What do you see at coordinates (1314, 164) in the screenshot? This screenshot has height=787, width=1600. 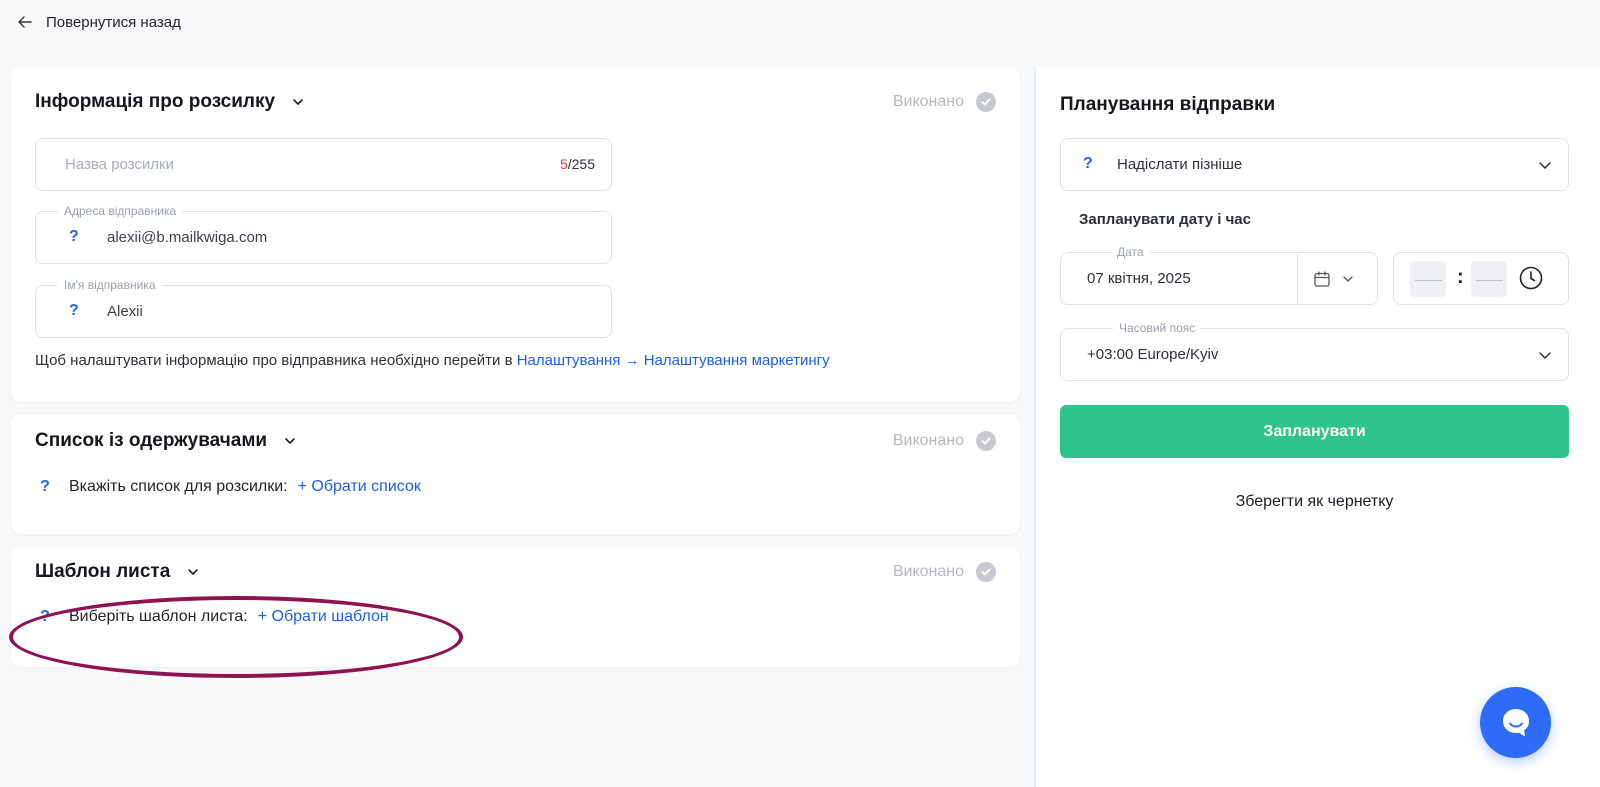 I see `send-mode-select: ? Надіслати пізніше` at bounding box center [1314, 164].